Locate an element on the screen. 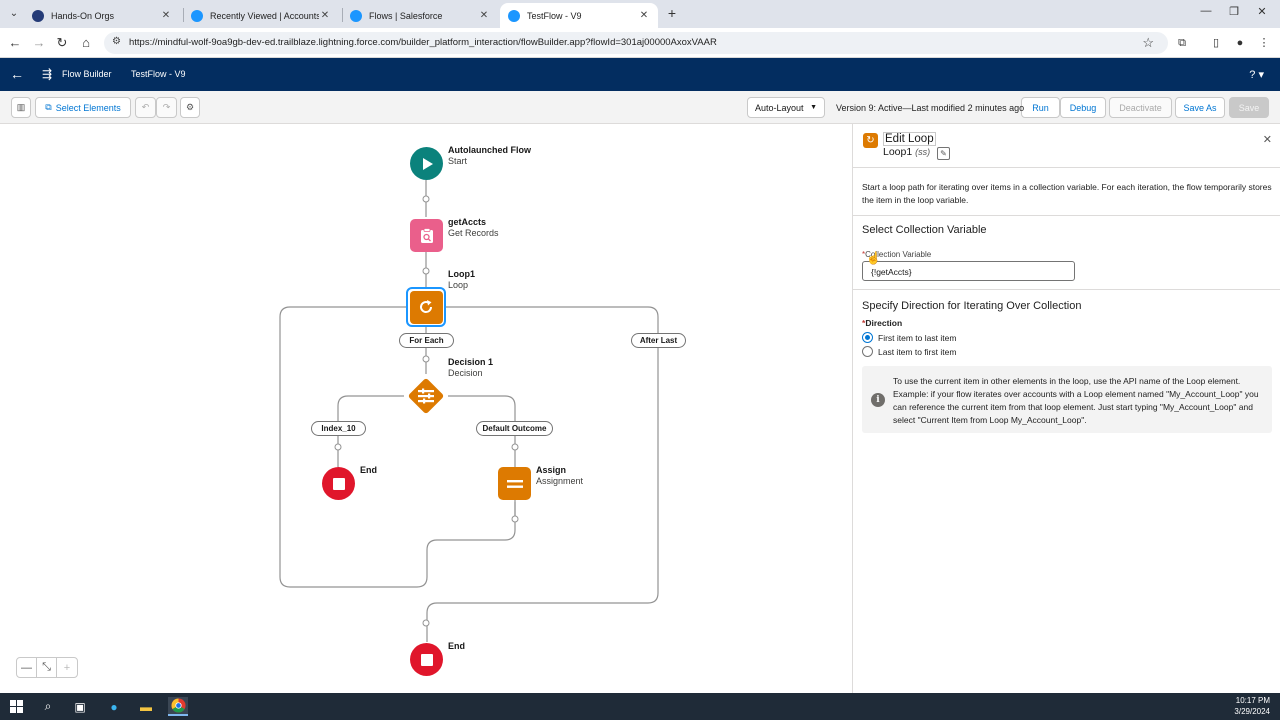 The height and width of the screenshot is (720, 1280). run-button: Run is located at coordinates (1040, 107).